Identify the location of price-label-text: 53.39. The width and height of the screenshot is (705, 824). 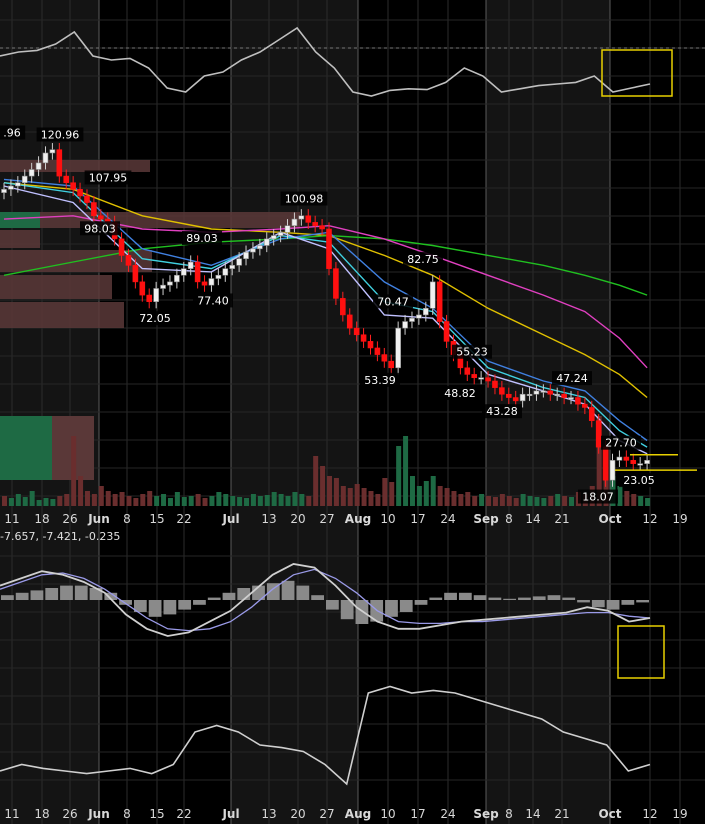
(380, 380).